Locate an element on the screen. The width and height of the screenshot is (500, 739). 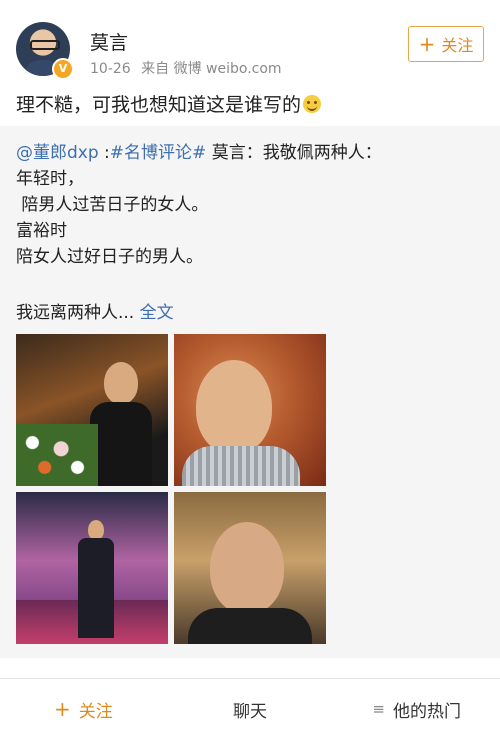
hashtag-link: #名博评论# is located at coordinates (158, 153).